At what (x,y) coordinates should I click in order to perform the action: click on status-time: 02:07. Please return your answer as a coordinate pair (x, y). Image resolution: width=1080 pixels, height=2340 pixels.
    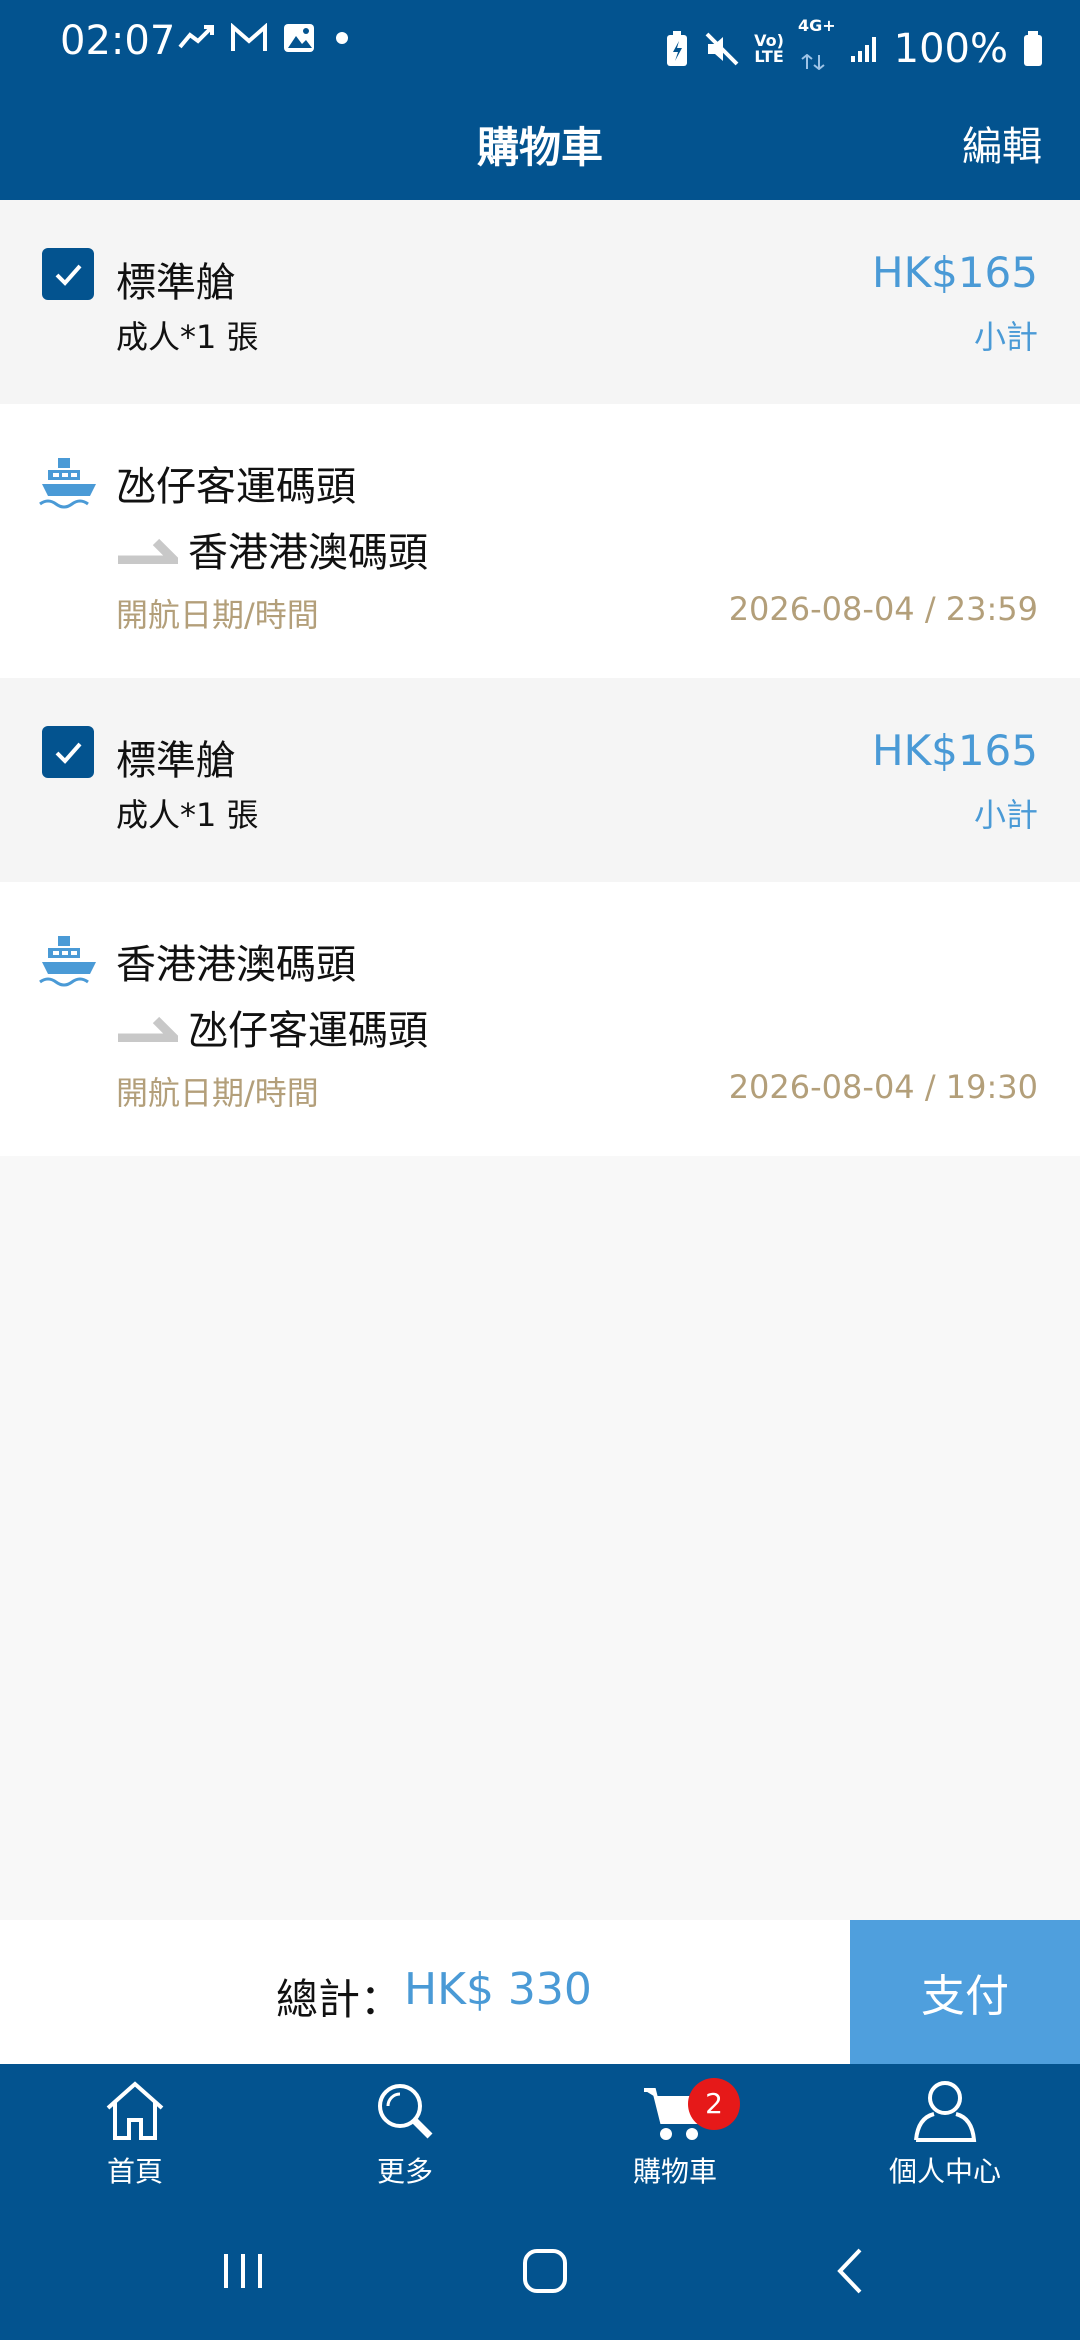
    Looking at the image, I should click on (118, 41).